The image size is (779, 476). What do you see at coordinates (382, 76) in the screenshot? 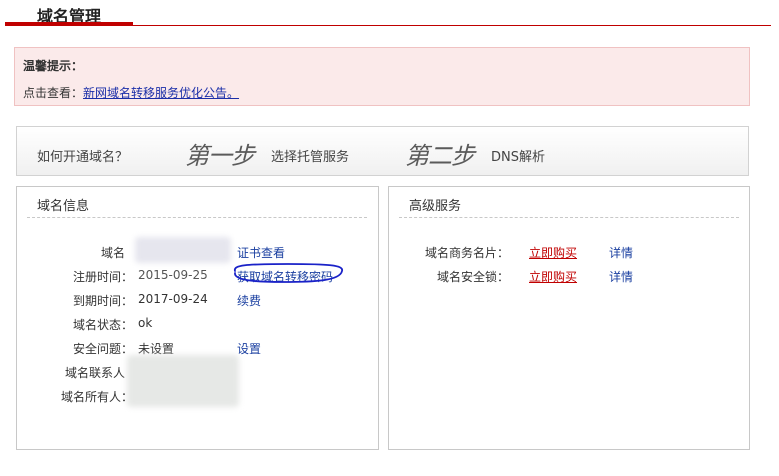
I see `notice-box: 温馨提示： 点击查看：新网域名转移服务优化公告。` at bounding box center [382, 76].